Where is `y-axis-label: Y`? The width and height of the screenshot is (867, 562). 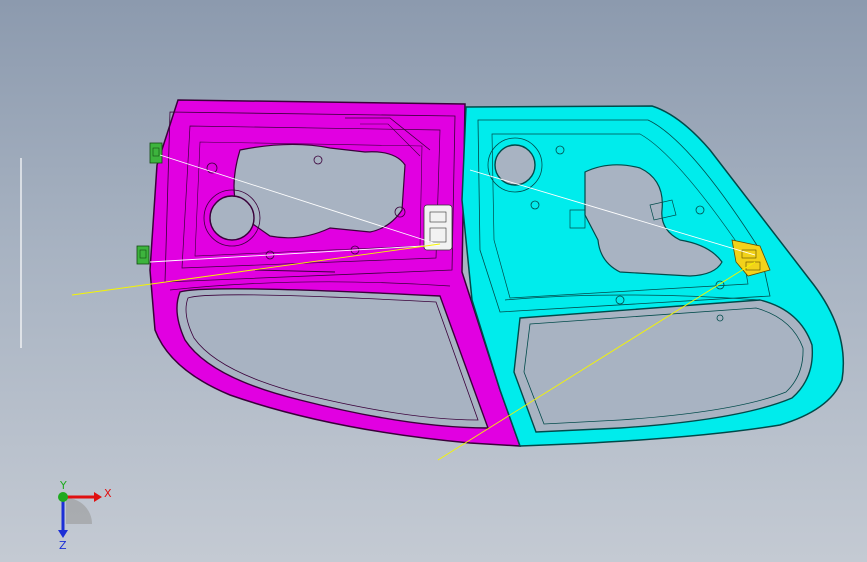 y-axis-label: Y is located at coordinates (63, 486).